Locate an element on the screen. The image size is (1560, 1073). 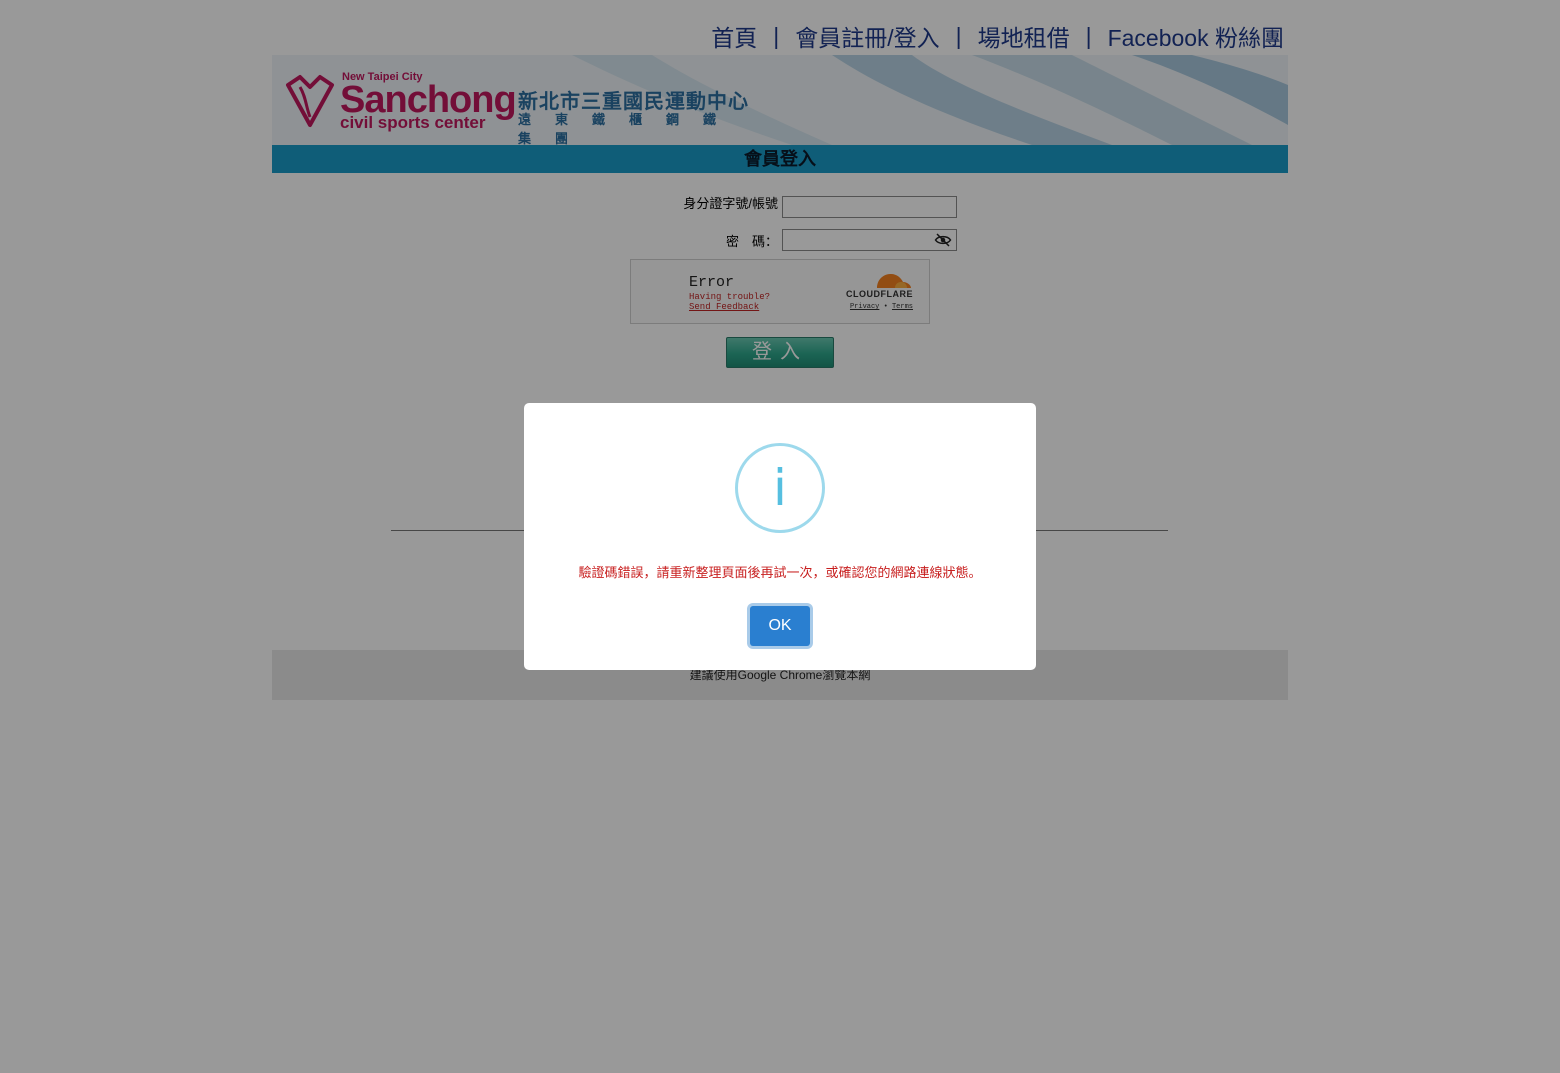
info-icon: i is located at coordinates (780, 488).